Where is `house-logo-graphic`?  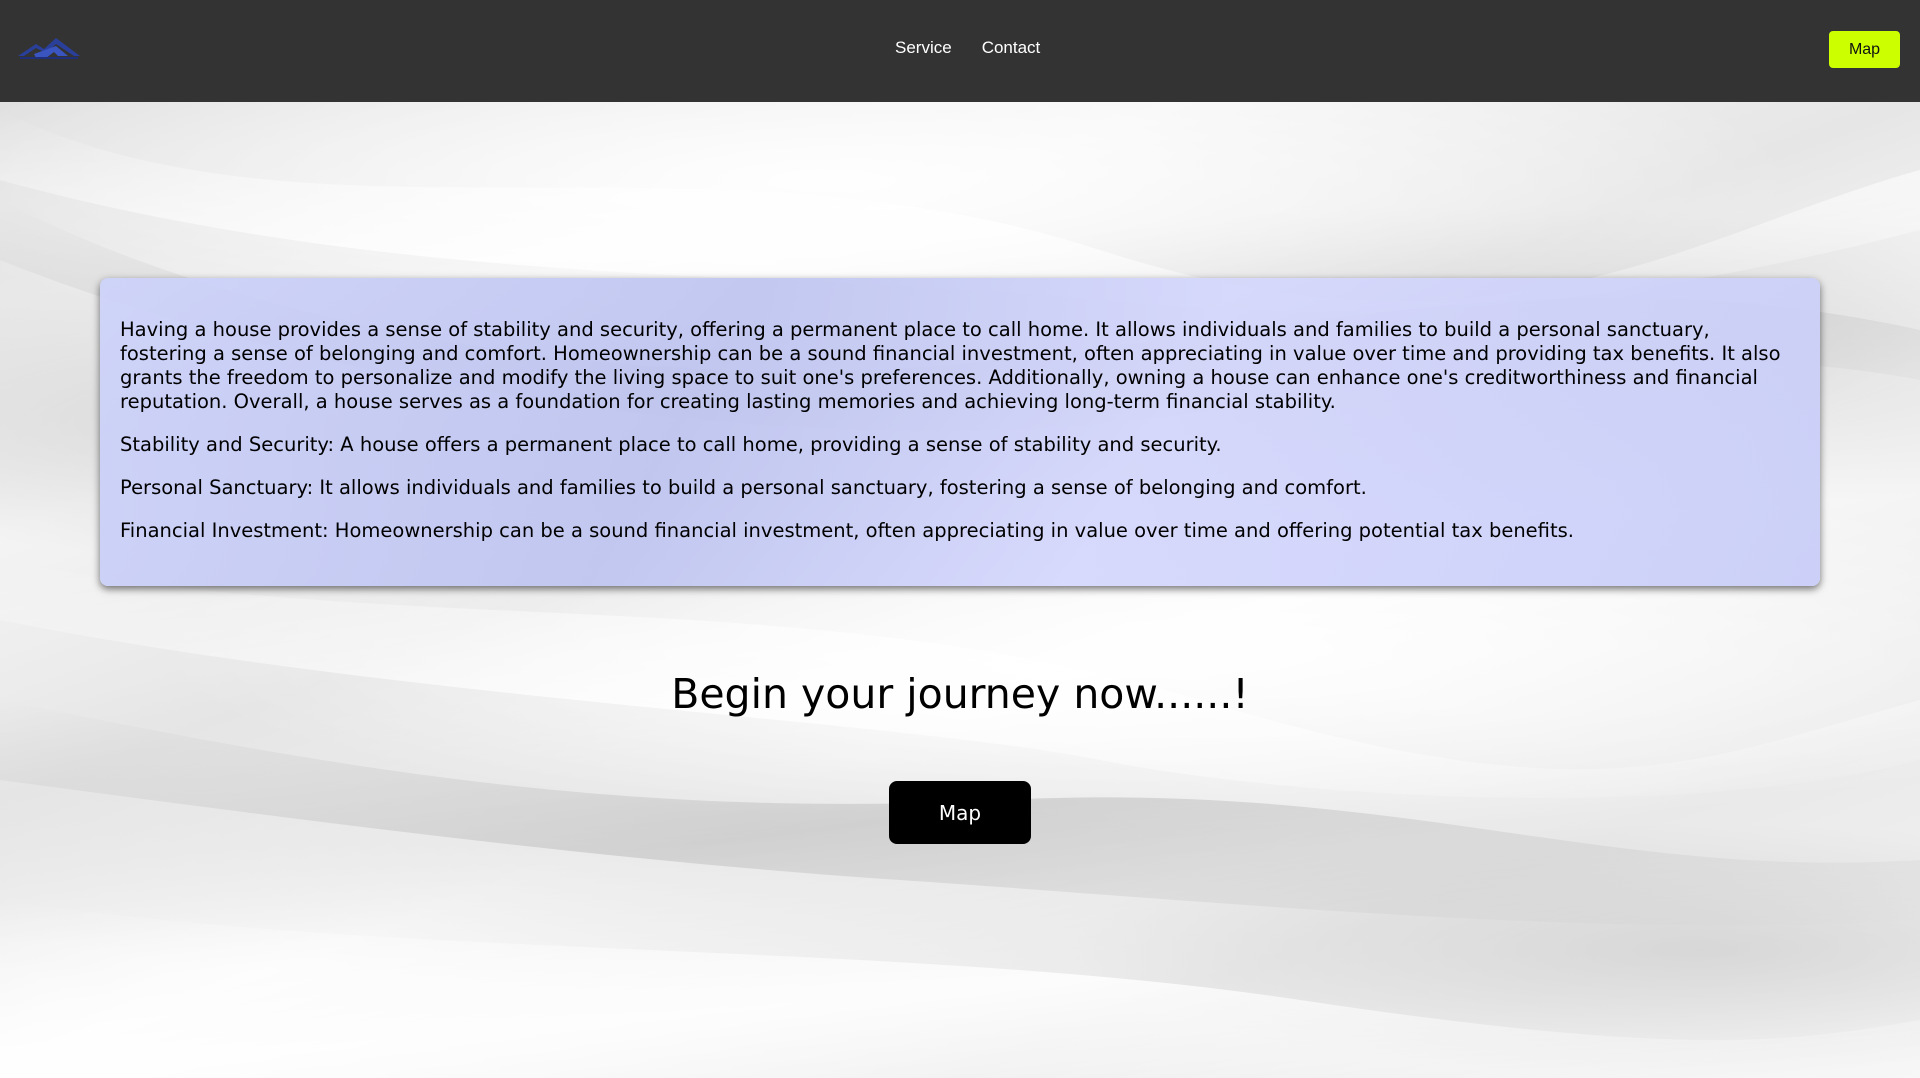 house-logo-graphic is located at coordinates (49, 48).